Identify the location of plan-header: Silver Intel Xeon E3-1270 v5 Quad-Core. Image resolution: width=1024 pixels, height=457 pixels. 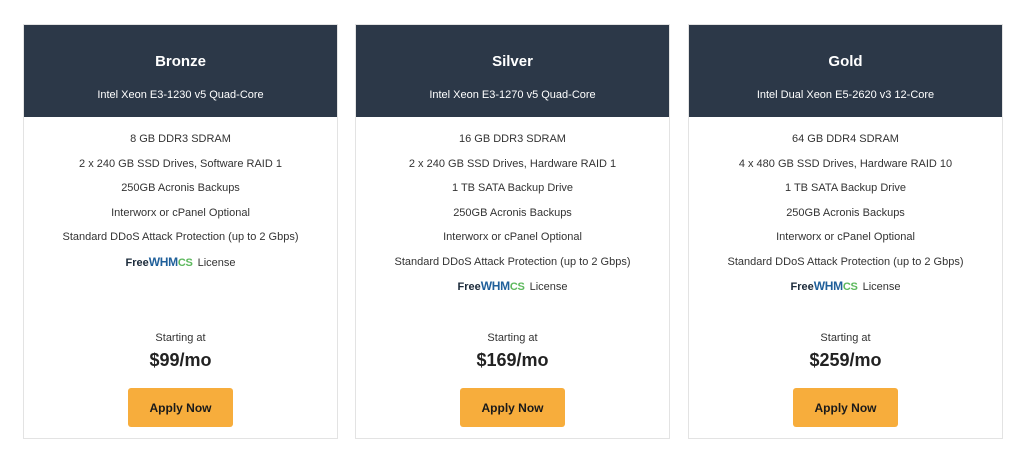
(512, 71).